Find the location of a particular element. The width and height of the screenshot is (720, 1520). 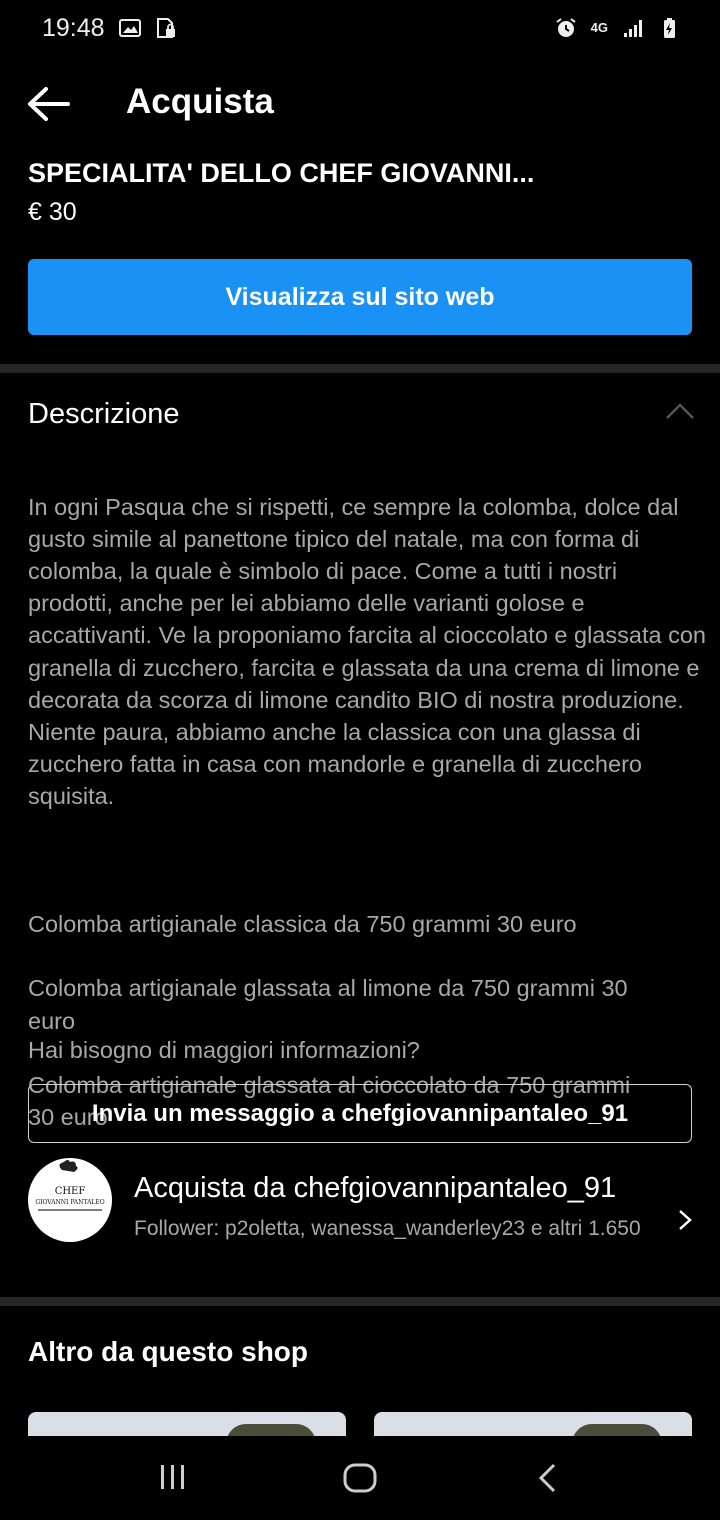

view-on-website-button: Visualizza sul sito web is located at coordinates (360, 297).